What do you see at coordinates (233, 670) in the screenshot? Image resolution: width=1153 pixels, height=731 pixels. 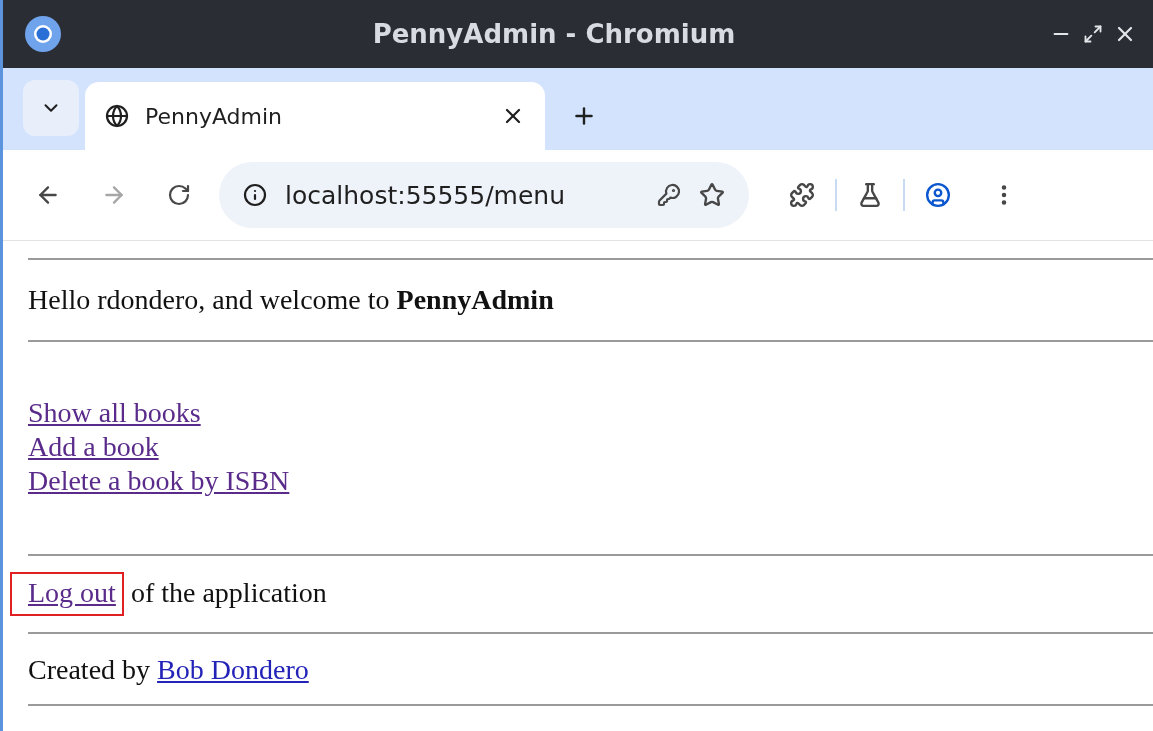 I see `author-link: Bob Dondero` at bounding box center [233, 670].